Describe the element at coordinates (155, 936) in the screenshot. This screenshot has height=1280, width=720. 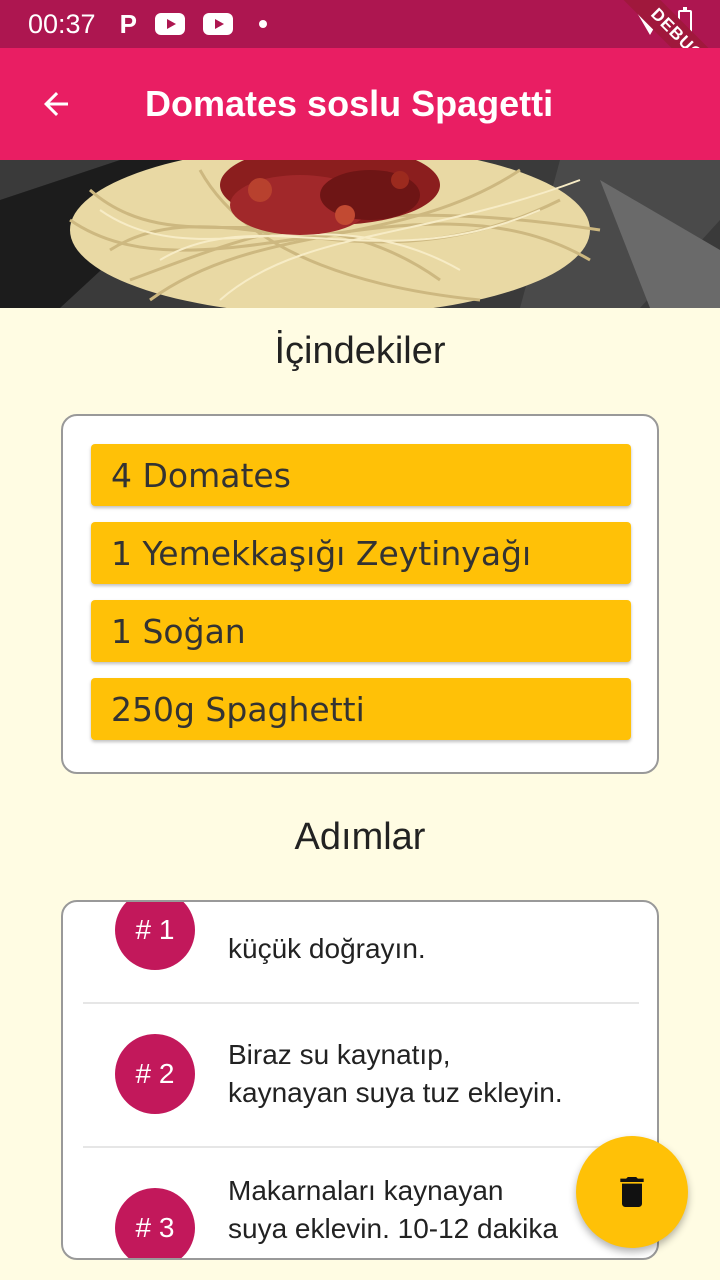
I see `step-badge: # 1` at that location.